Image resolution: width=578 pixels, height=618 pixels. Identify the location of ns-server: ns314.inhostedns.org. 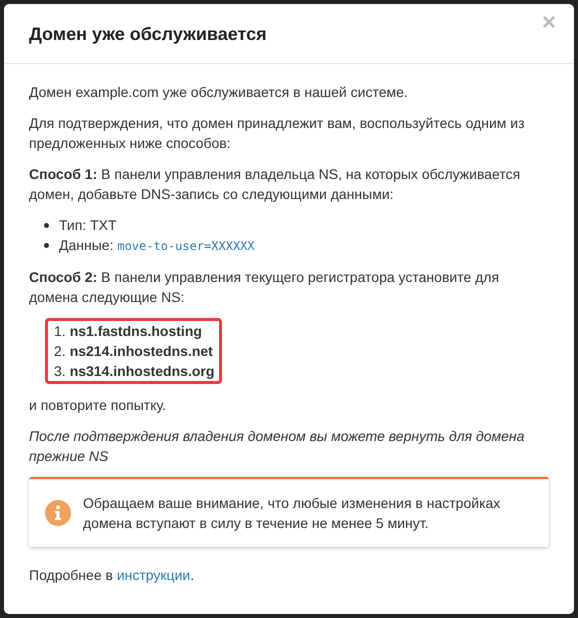
(142, 371).